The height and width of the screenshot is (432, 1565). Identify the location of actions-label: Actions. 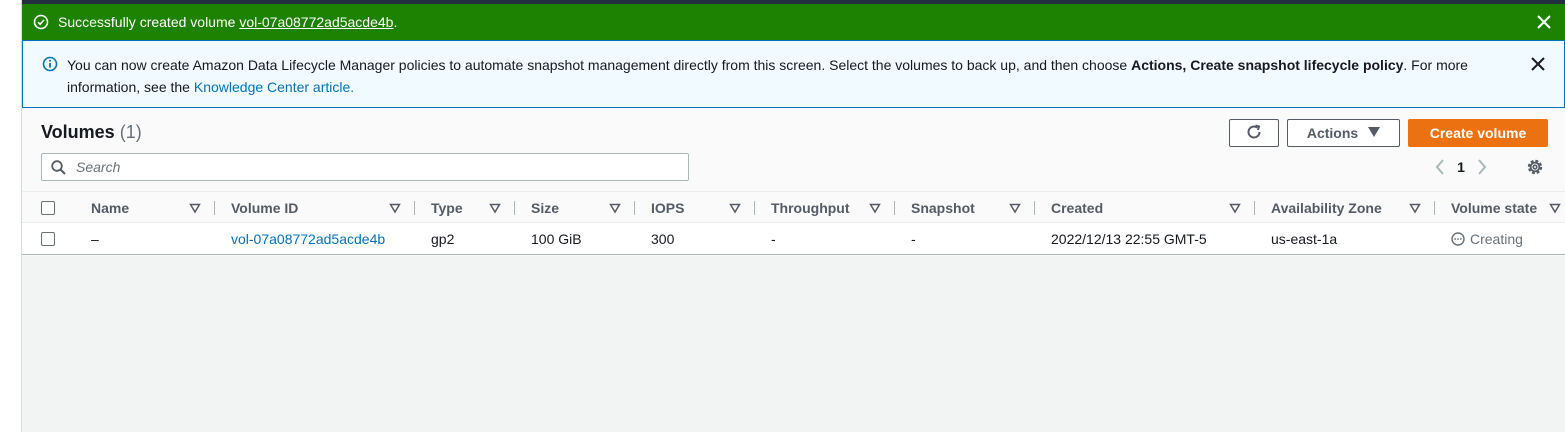
(1332, 133).